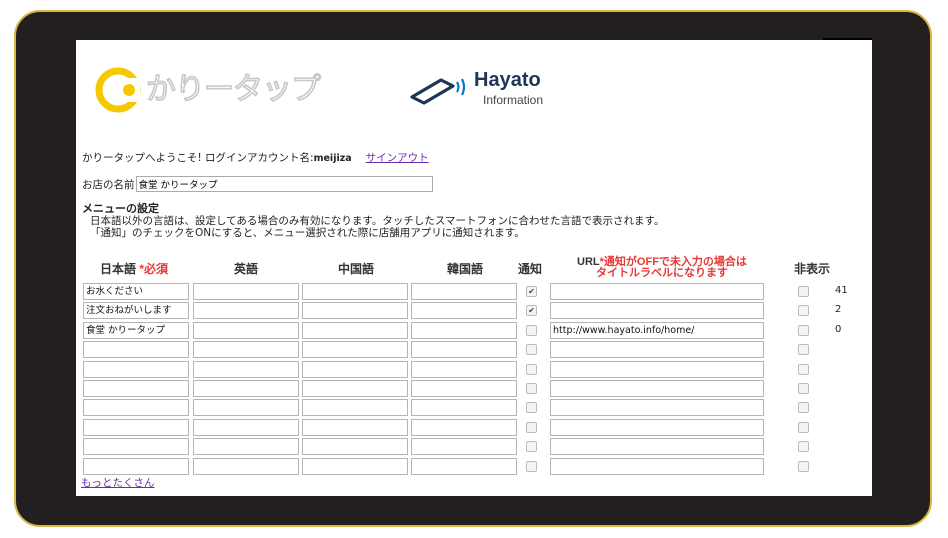  I want to click on welcome-text: かりータップへようこそ! ログインアカウント名:, so click(198, 158).